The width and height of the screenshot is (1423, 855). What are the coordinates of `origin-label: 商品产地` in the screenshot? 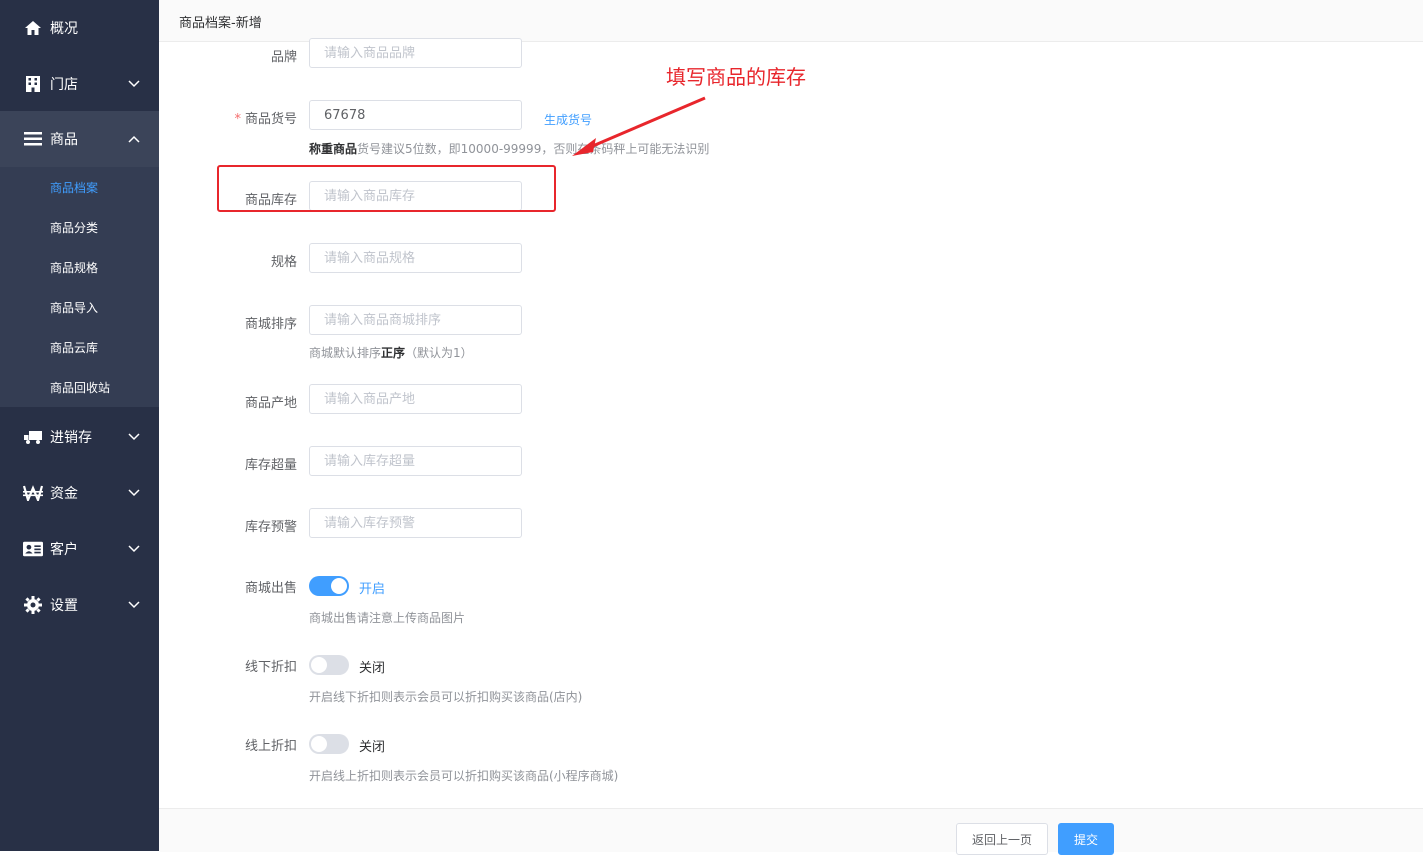 It's located at (270, 403).